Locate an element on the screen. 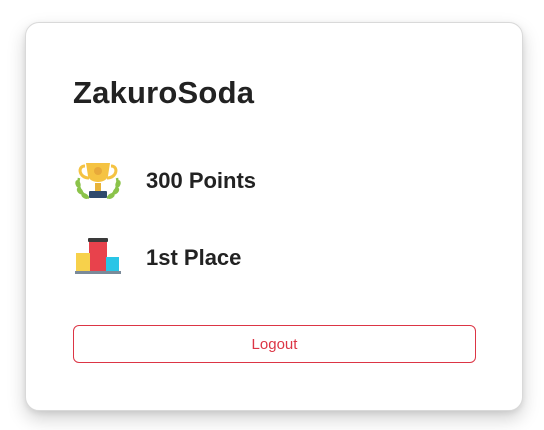 The image size is (544, 430). place-label: 1st Place is located at coordinates (194, 257).